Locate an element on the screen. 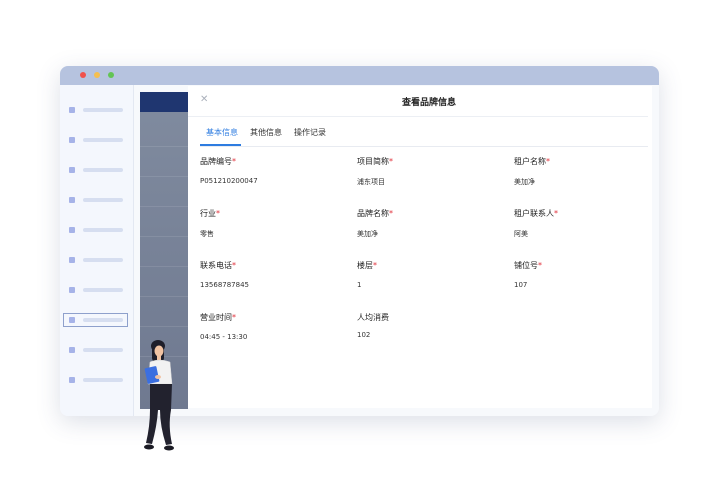 The width and height of the screenshot is (720, 500). field-value-brand-name: 美加净 is located at coordinates (367, 234).